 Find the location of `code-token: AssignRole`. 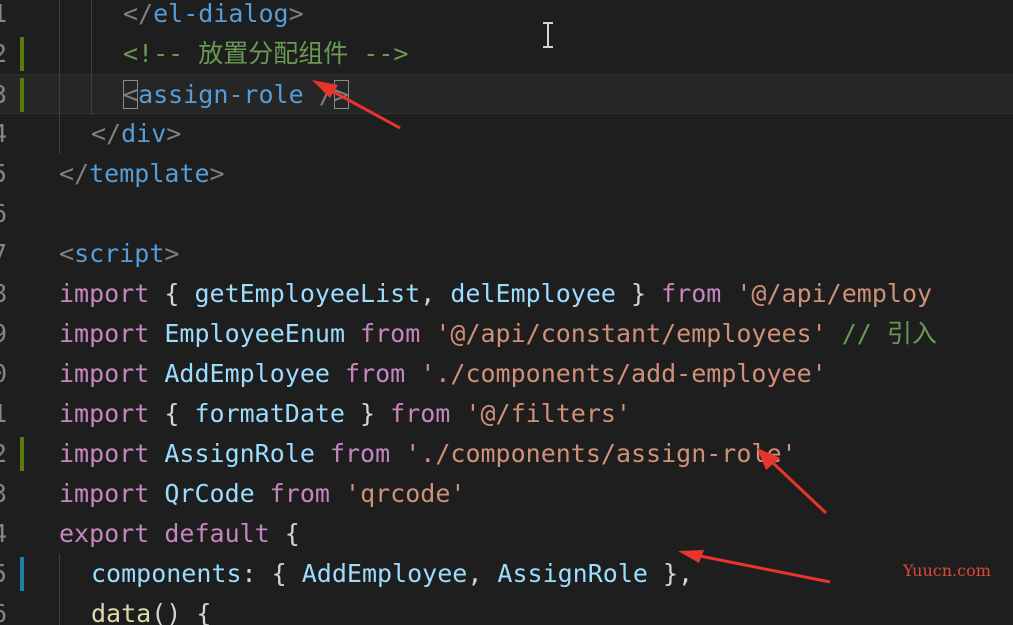

code-token: AssignRole is located at coordinates (239, 453).